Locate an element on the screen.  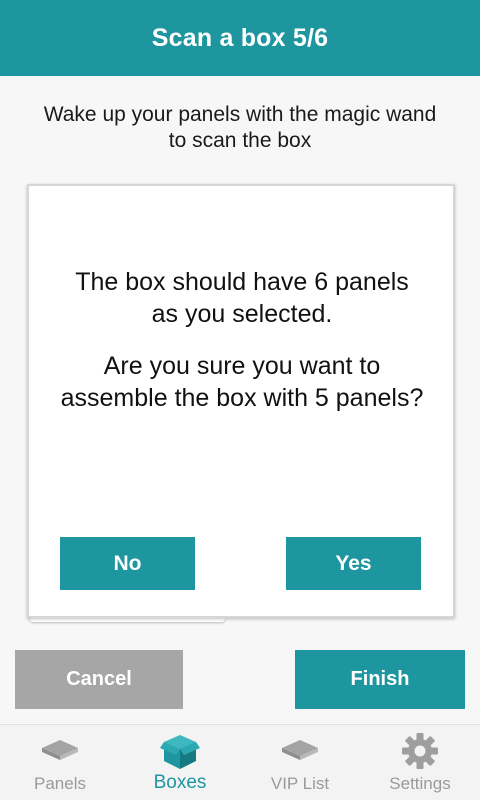
nav-item-vip-list: VIP List is located at coordinates (300, 762).